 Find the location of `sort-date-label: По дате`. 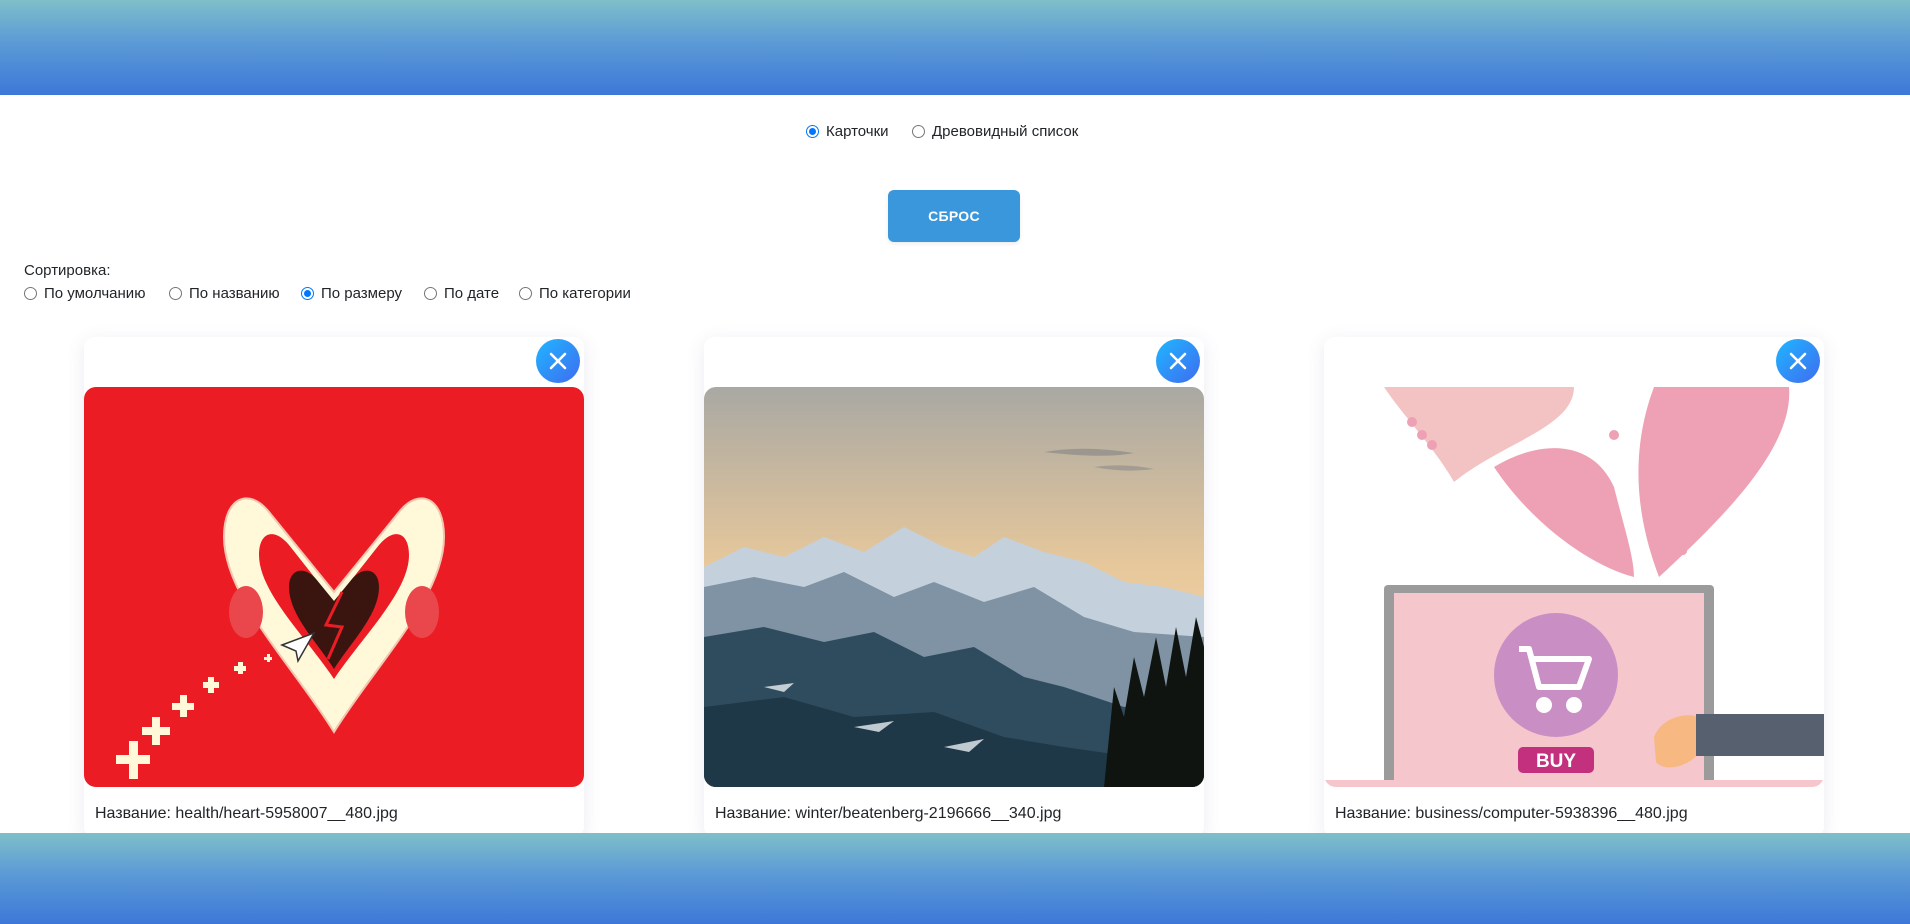

sort-date-label: По дате is located at coordinates (472, 293).